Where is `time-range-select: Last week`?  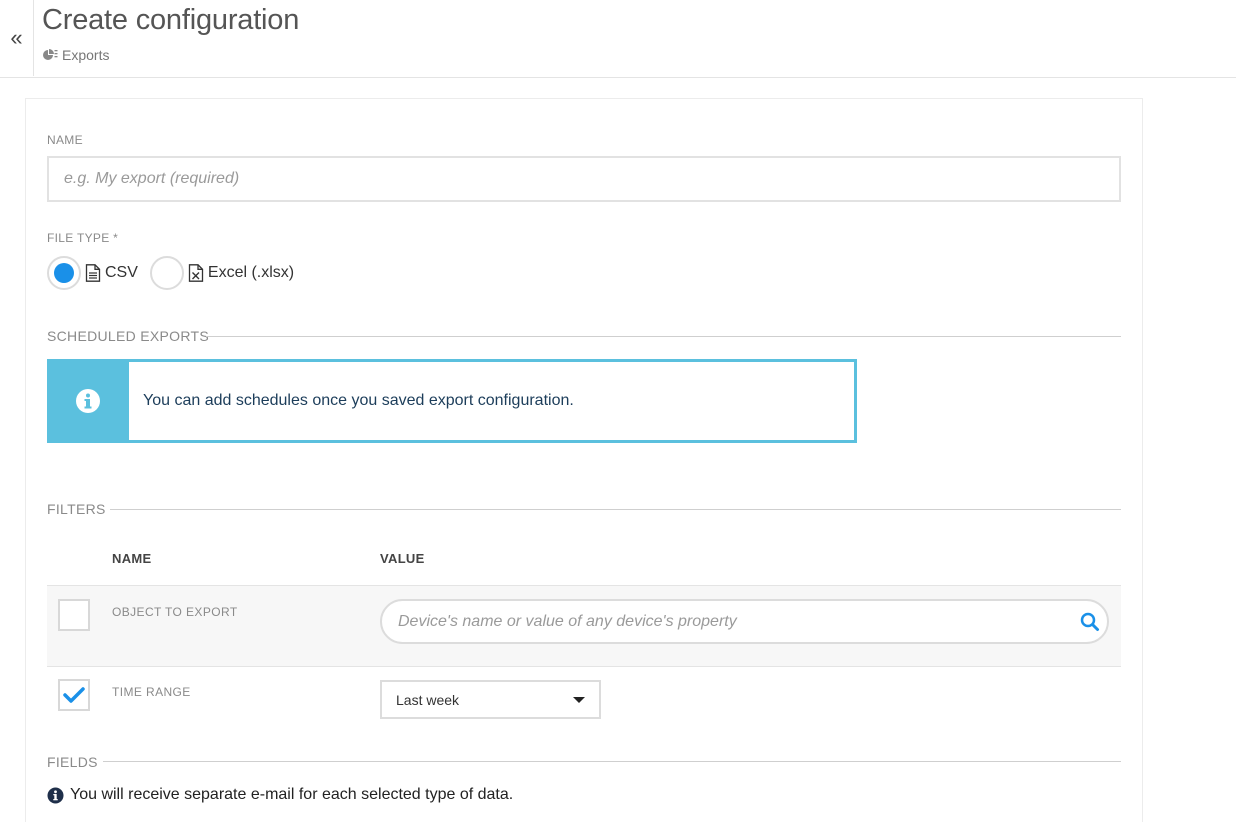
time-range-select: Last week is located at coordinates (490, 699).